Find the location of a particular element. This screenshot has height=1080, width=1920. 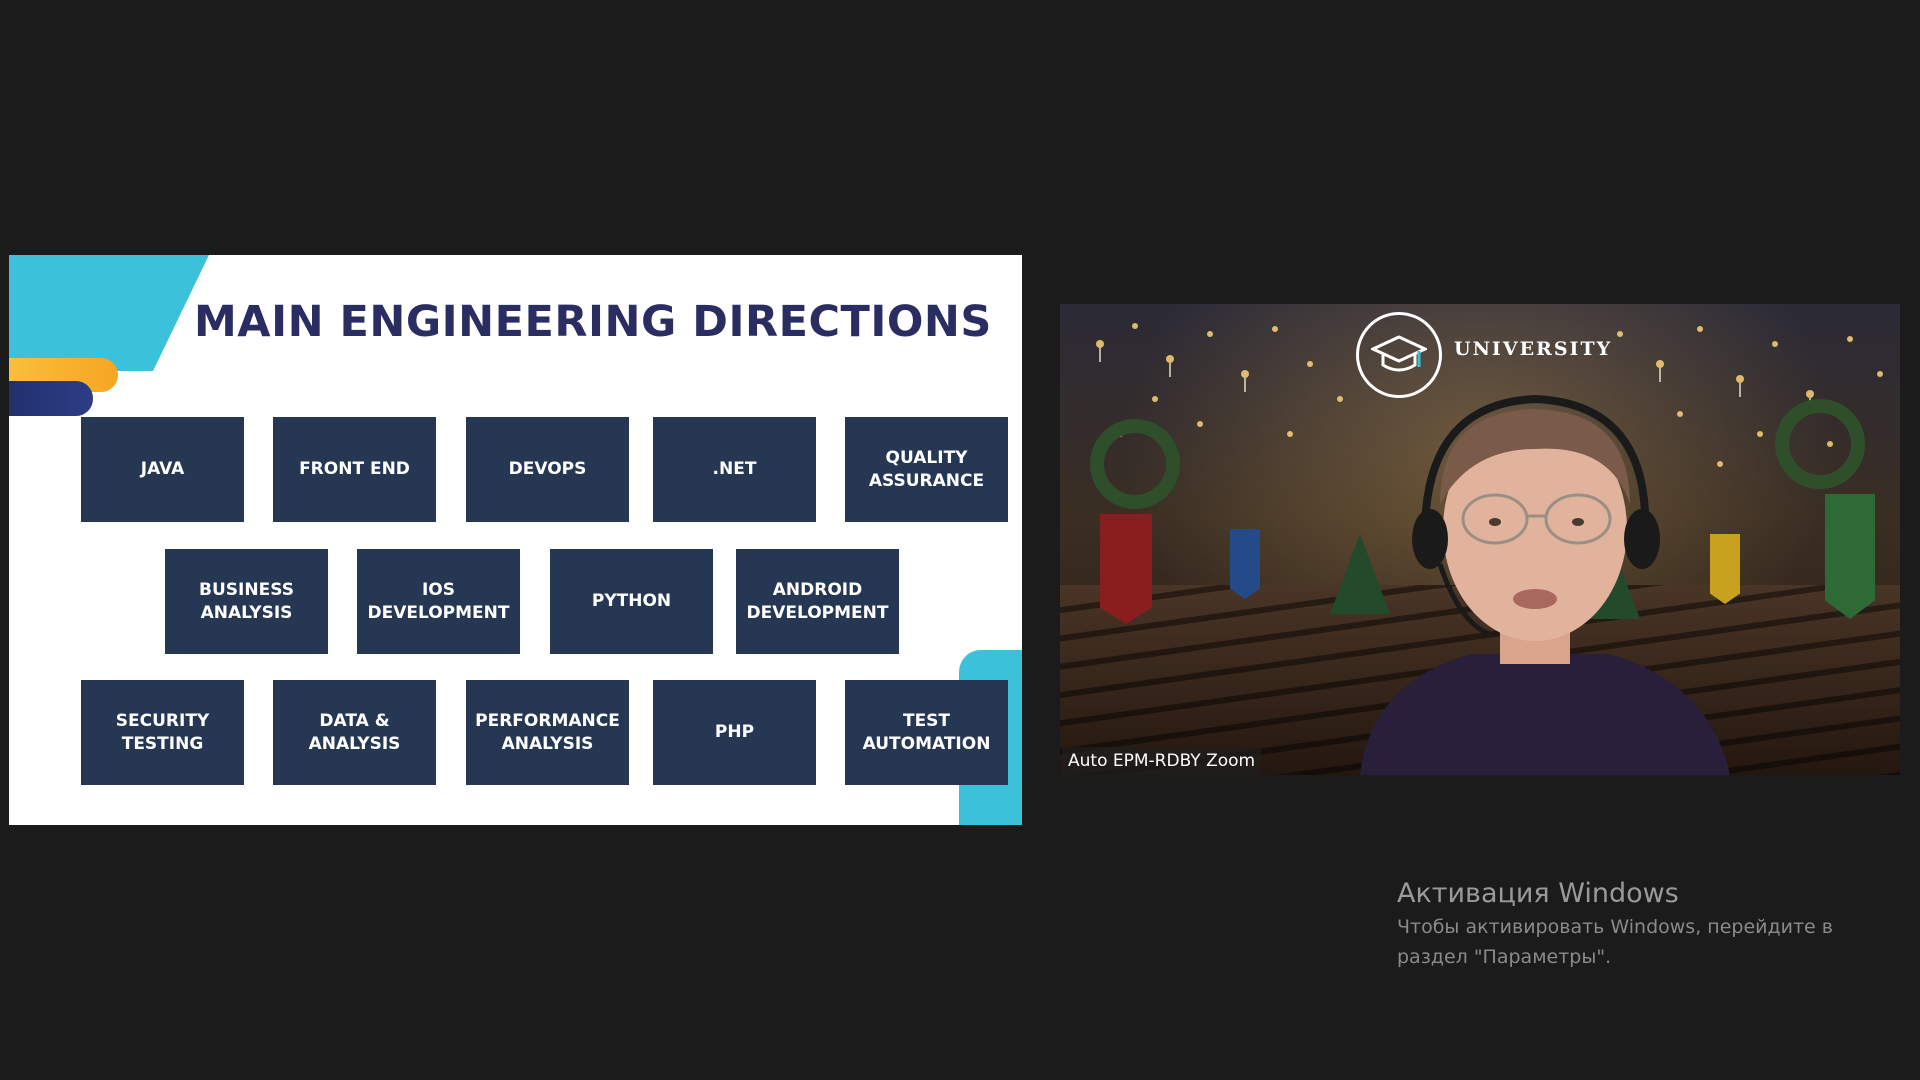

direction-label: PHP is located at coordinates (734, 732).